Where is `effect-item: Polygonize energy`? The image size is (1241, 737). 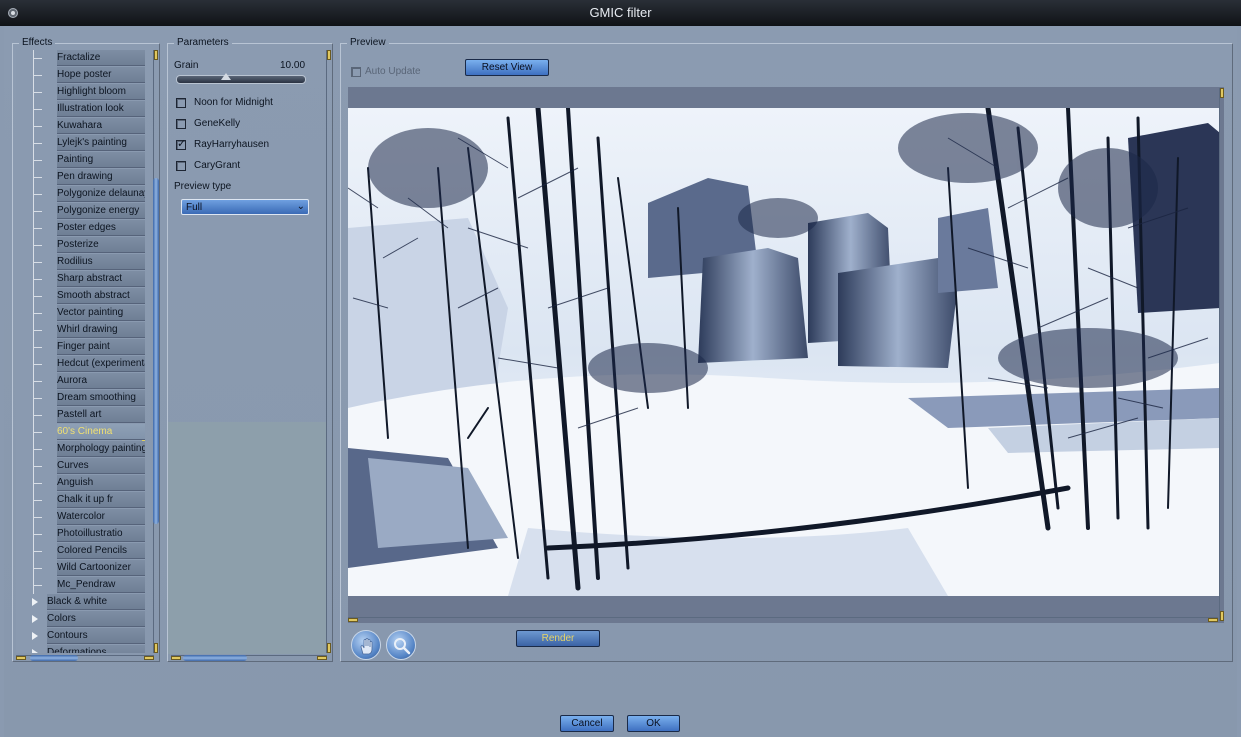 effect-item: Polygonize energy is located at coordinates (80, 211).